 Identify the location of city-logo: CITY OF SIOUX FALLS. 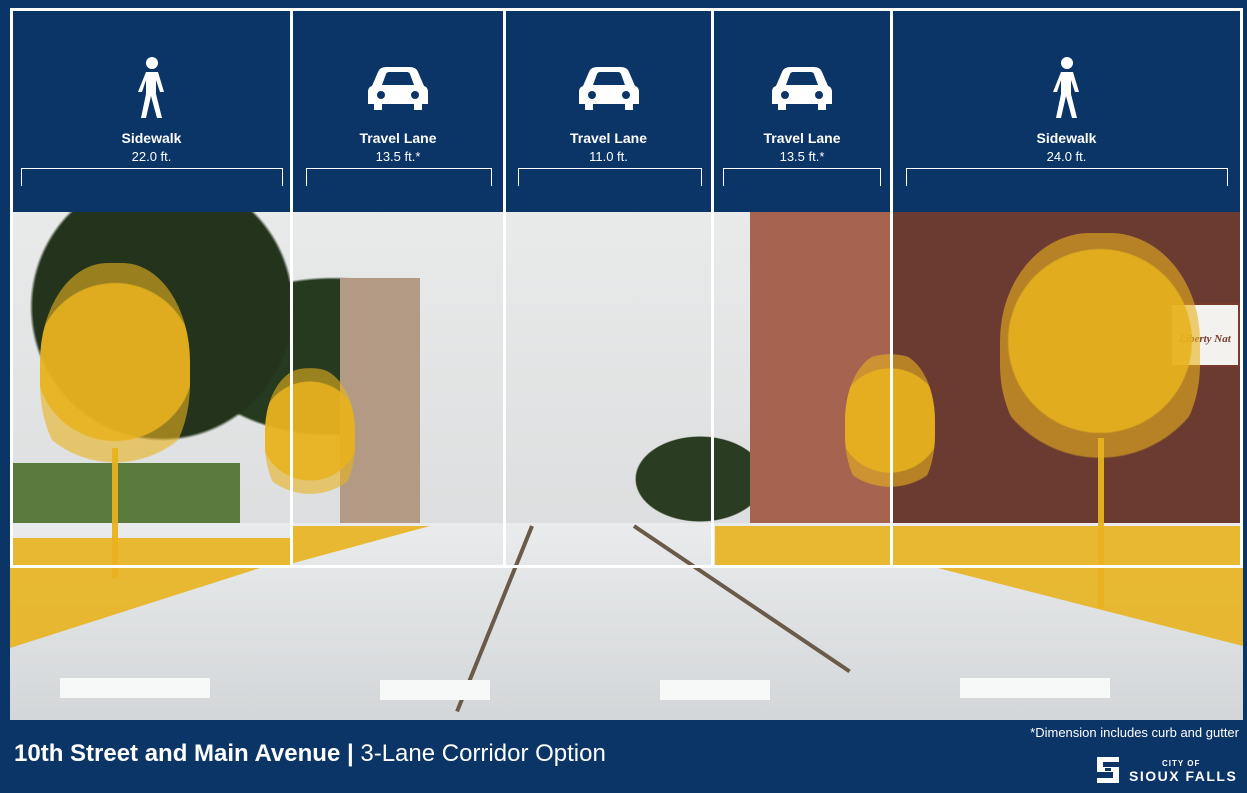
(1167, 770).